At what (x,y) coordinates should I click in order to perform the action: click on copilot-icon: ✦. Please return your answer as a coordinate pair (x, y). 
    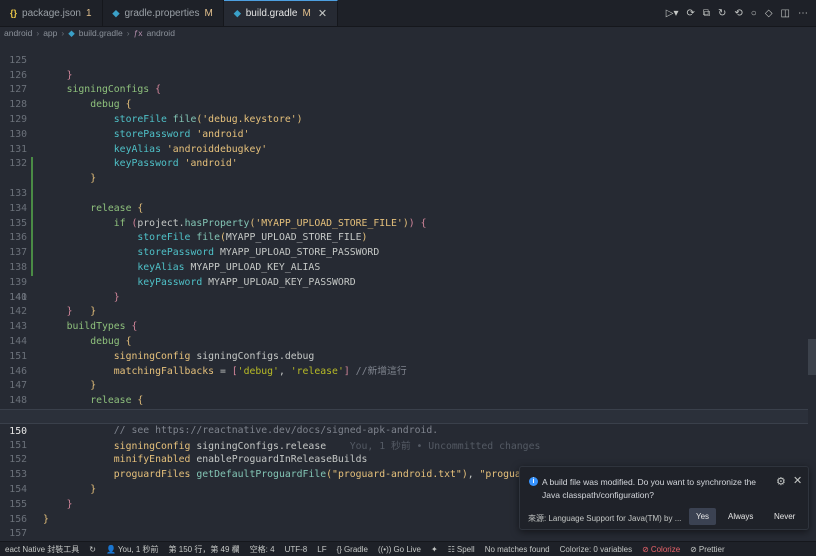
    Looking at the image, I should click on (434, 549).